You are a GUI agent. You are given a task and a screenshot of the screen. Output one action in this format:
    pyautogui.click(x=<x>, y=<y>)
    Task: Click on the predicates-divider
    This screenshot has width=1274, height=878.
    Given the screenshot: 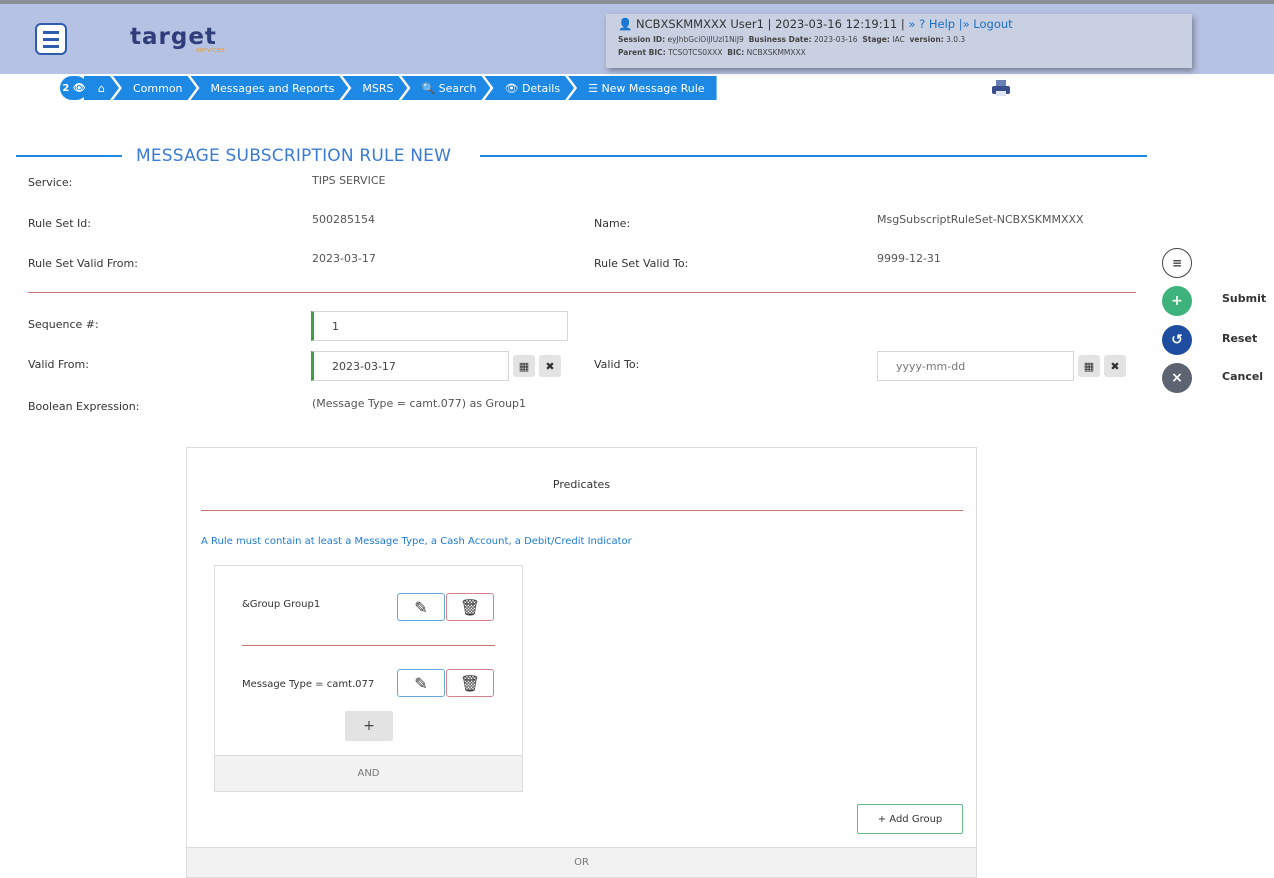 What is the action you would take?
    pyautogui.click(x=582, y=510)
    